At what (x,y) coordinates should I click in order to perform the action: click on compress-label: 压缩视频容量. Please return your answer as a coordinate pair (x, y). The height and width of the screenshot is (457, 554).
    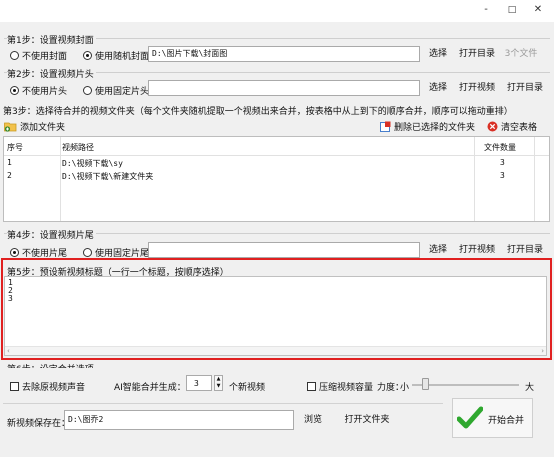
    Looking at the image, I should click on (346, 388).